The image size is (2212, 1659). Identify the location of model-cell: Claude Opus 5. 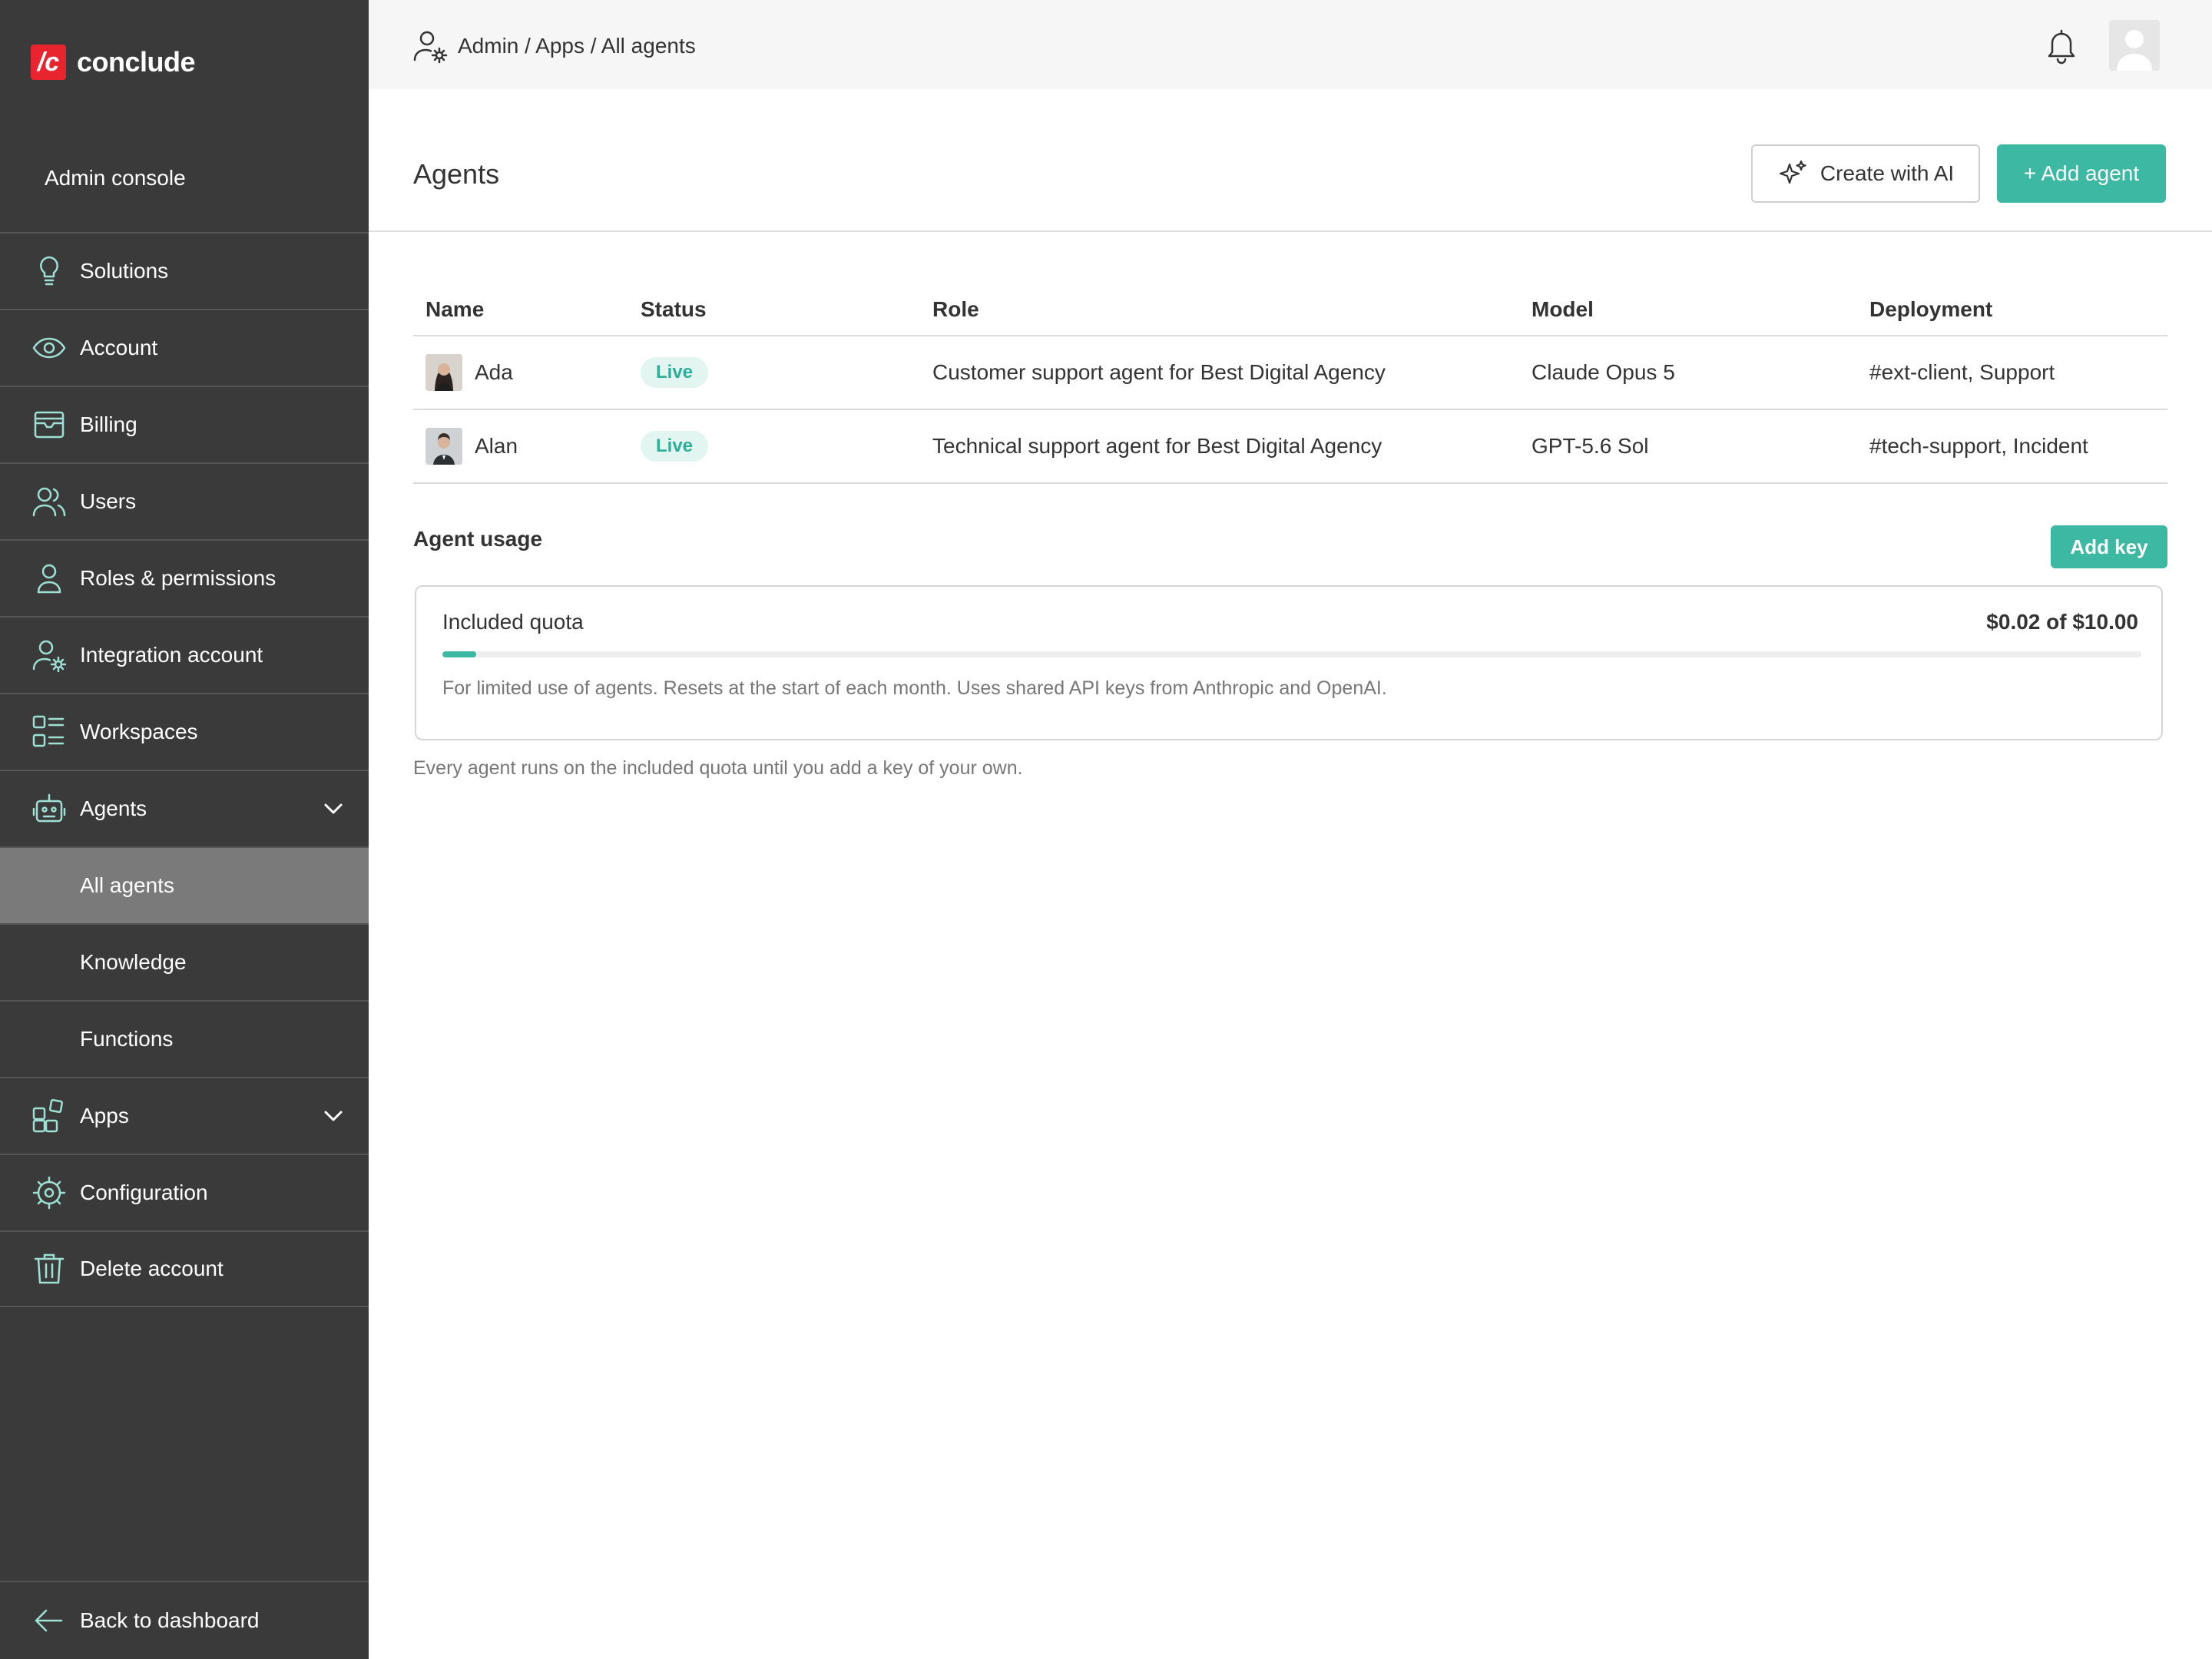
(1603, 372).